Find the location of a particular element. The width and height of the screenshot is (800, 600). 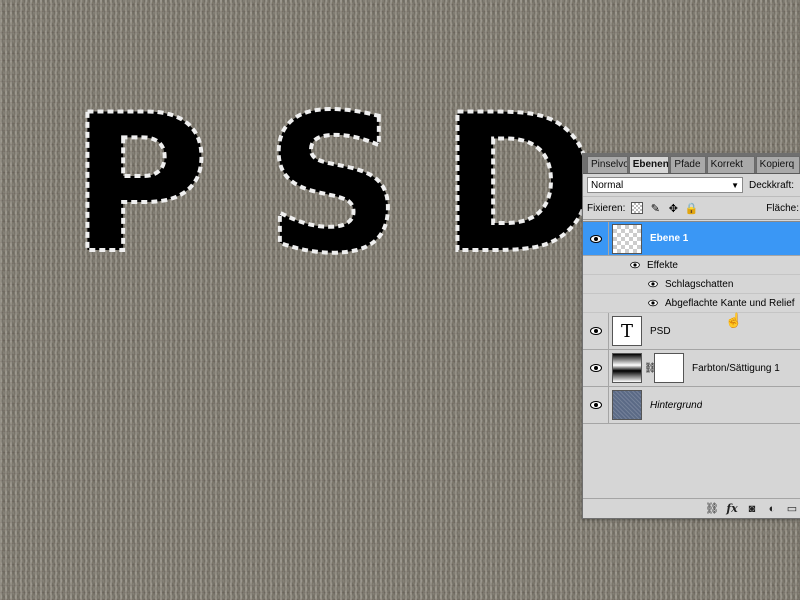

lock-pixels-icon: ✎ is located at coordinates (655, 208).